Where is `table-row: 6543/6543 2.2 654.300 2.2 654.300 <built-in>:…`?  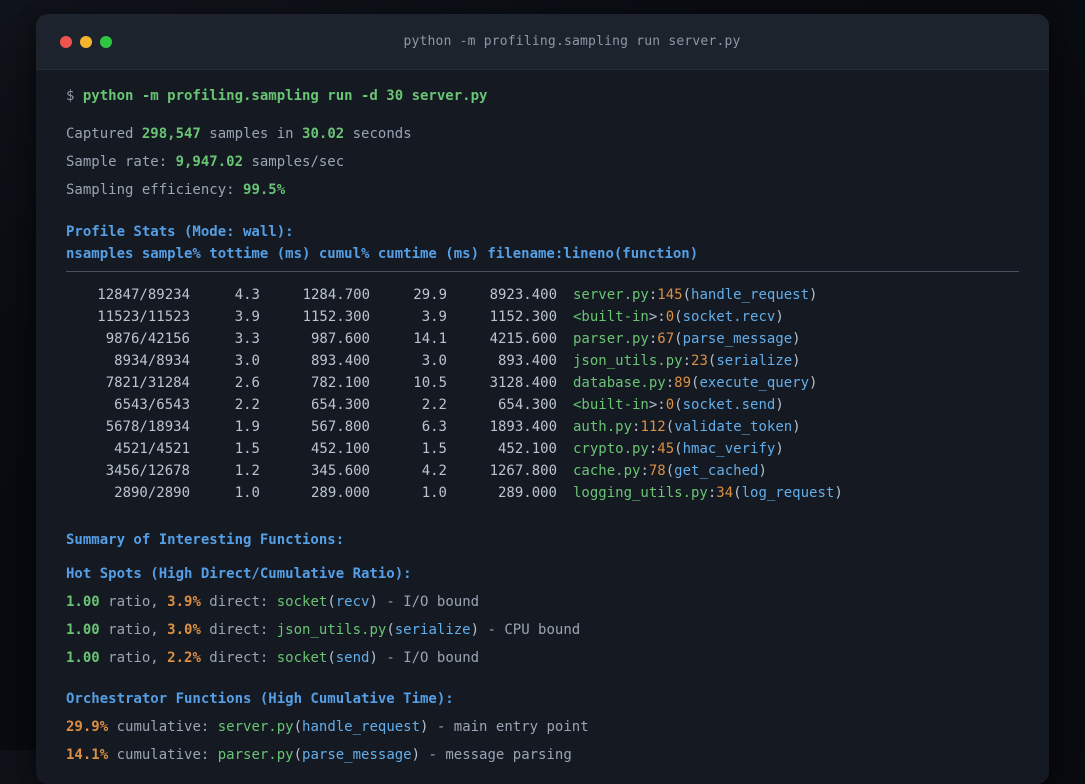 table-row: 6543/6543 2.2 654.300 2.2 654.300 <built-in>:… is located at coordinates (542, 405).